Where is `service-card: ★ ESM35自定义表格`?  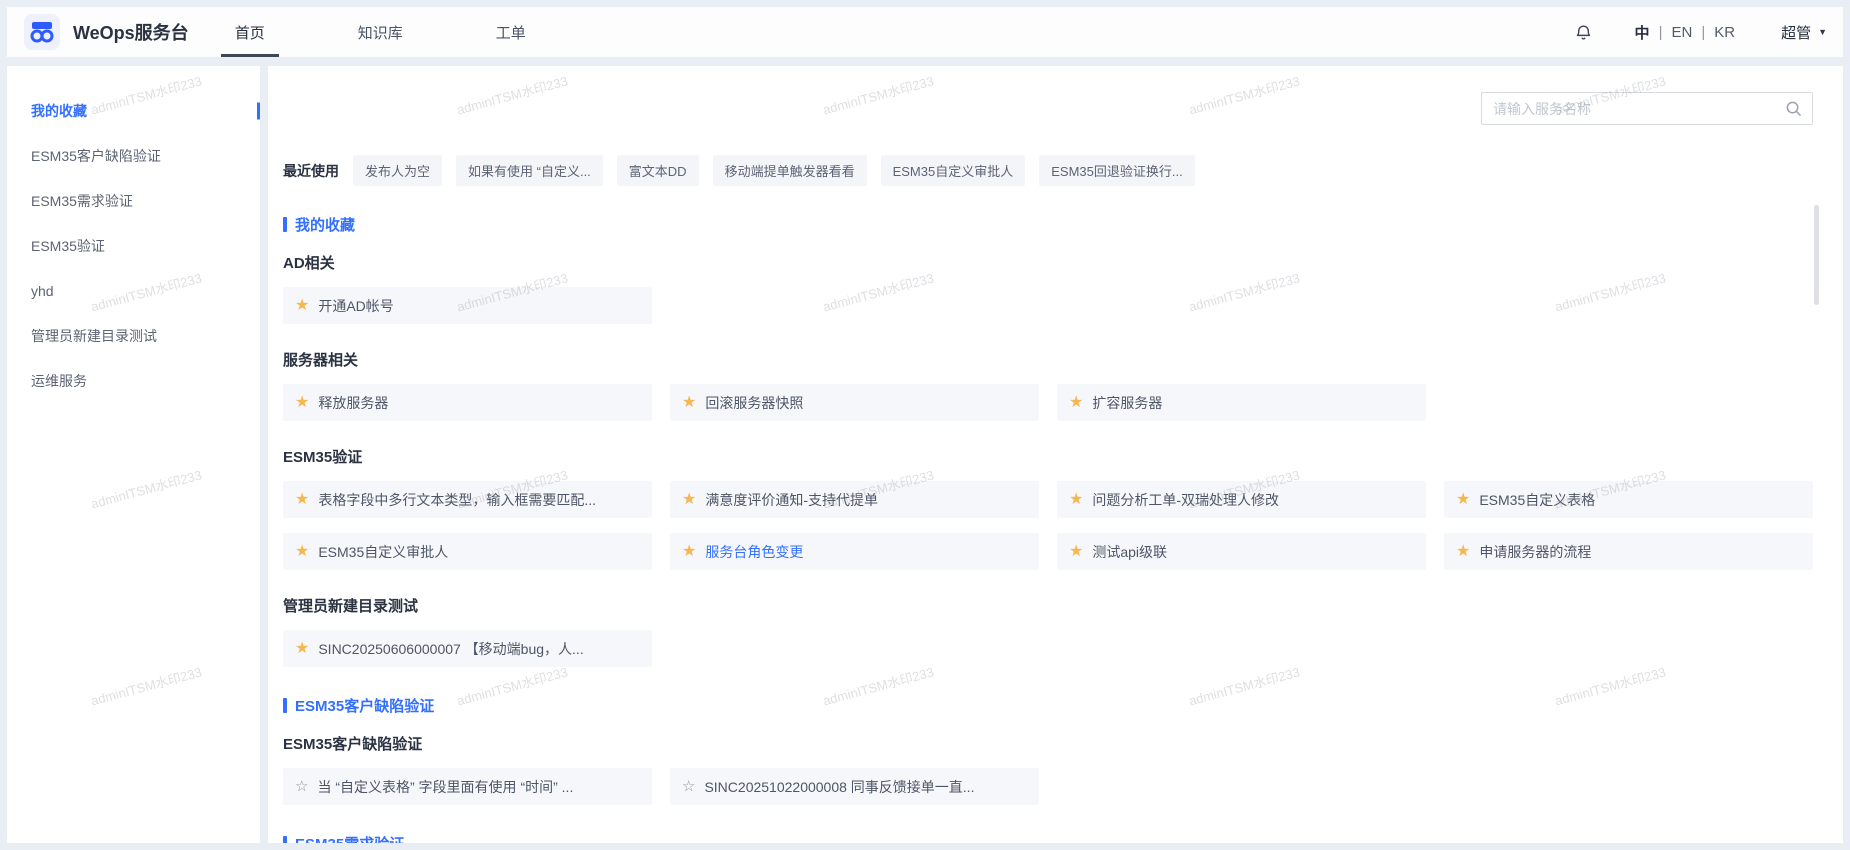 service-card: ★ ESM35自定义表格 is located at coordinates (1628, 499).